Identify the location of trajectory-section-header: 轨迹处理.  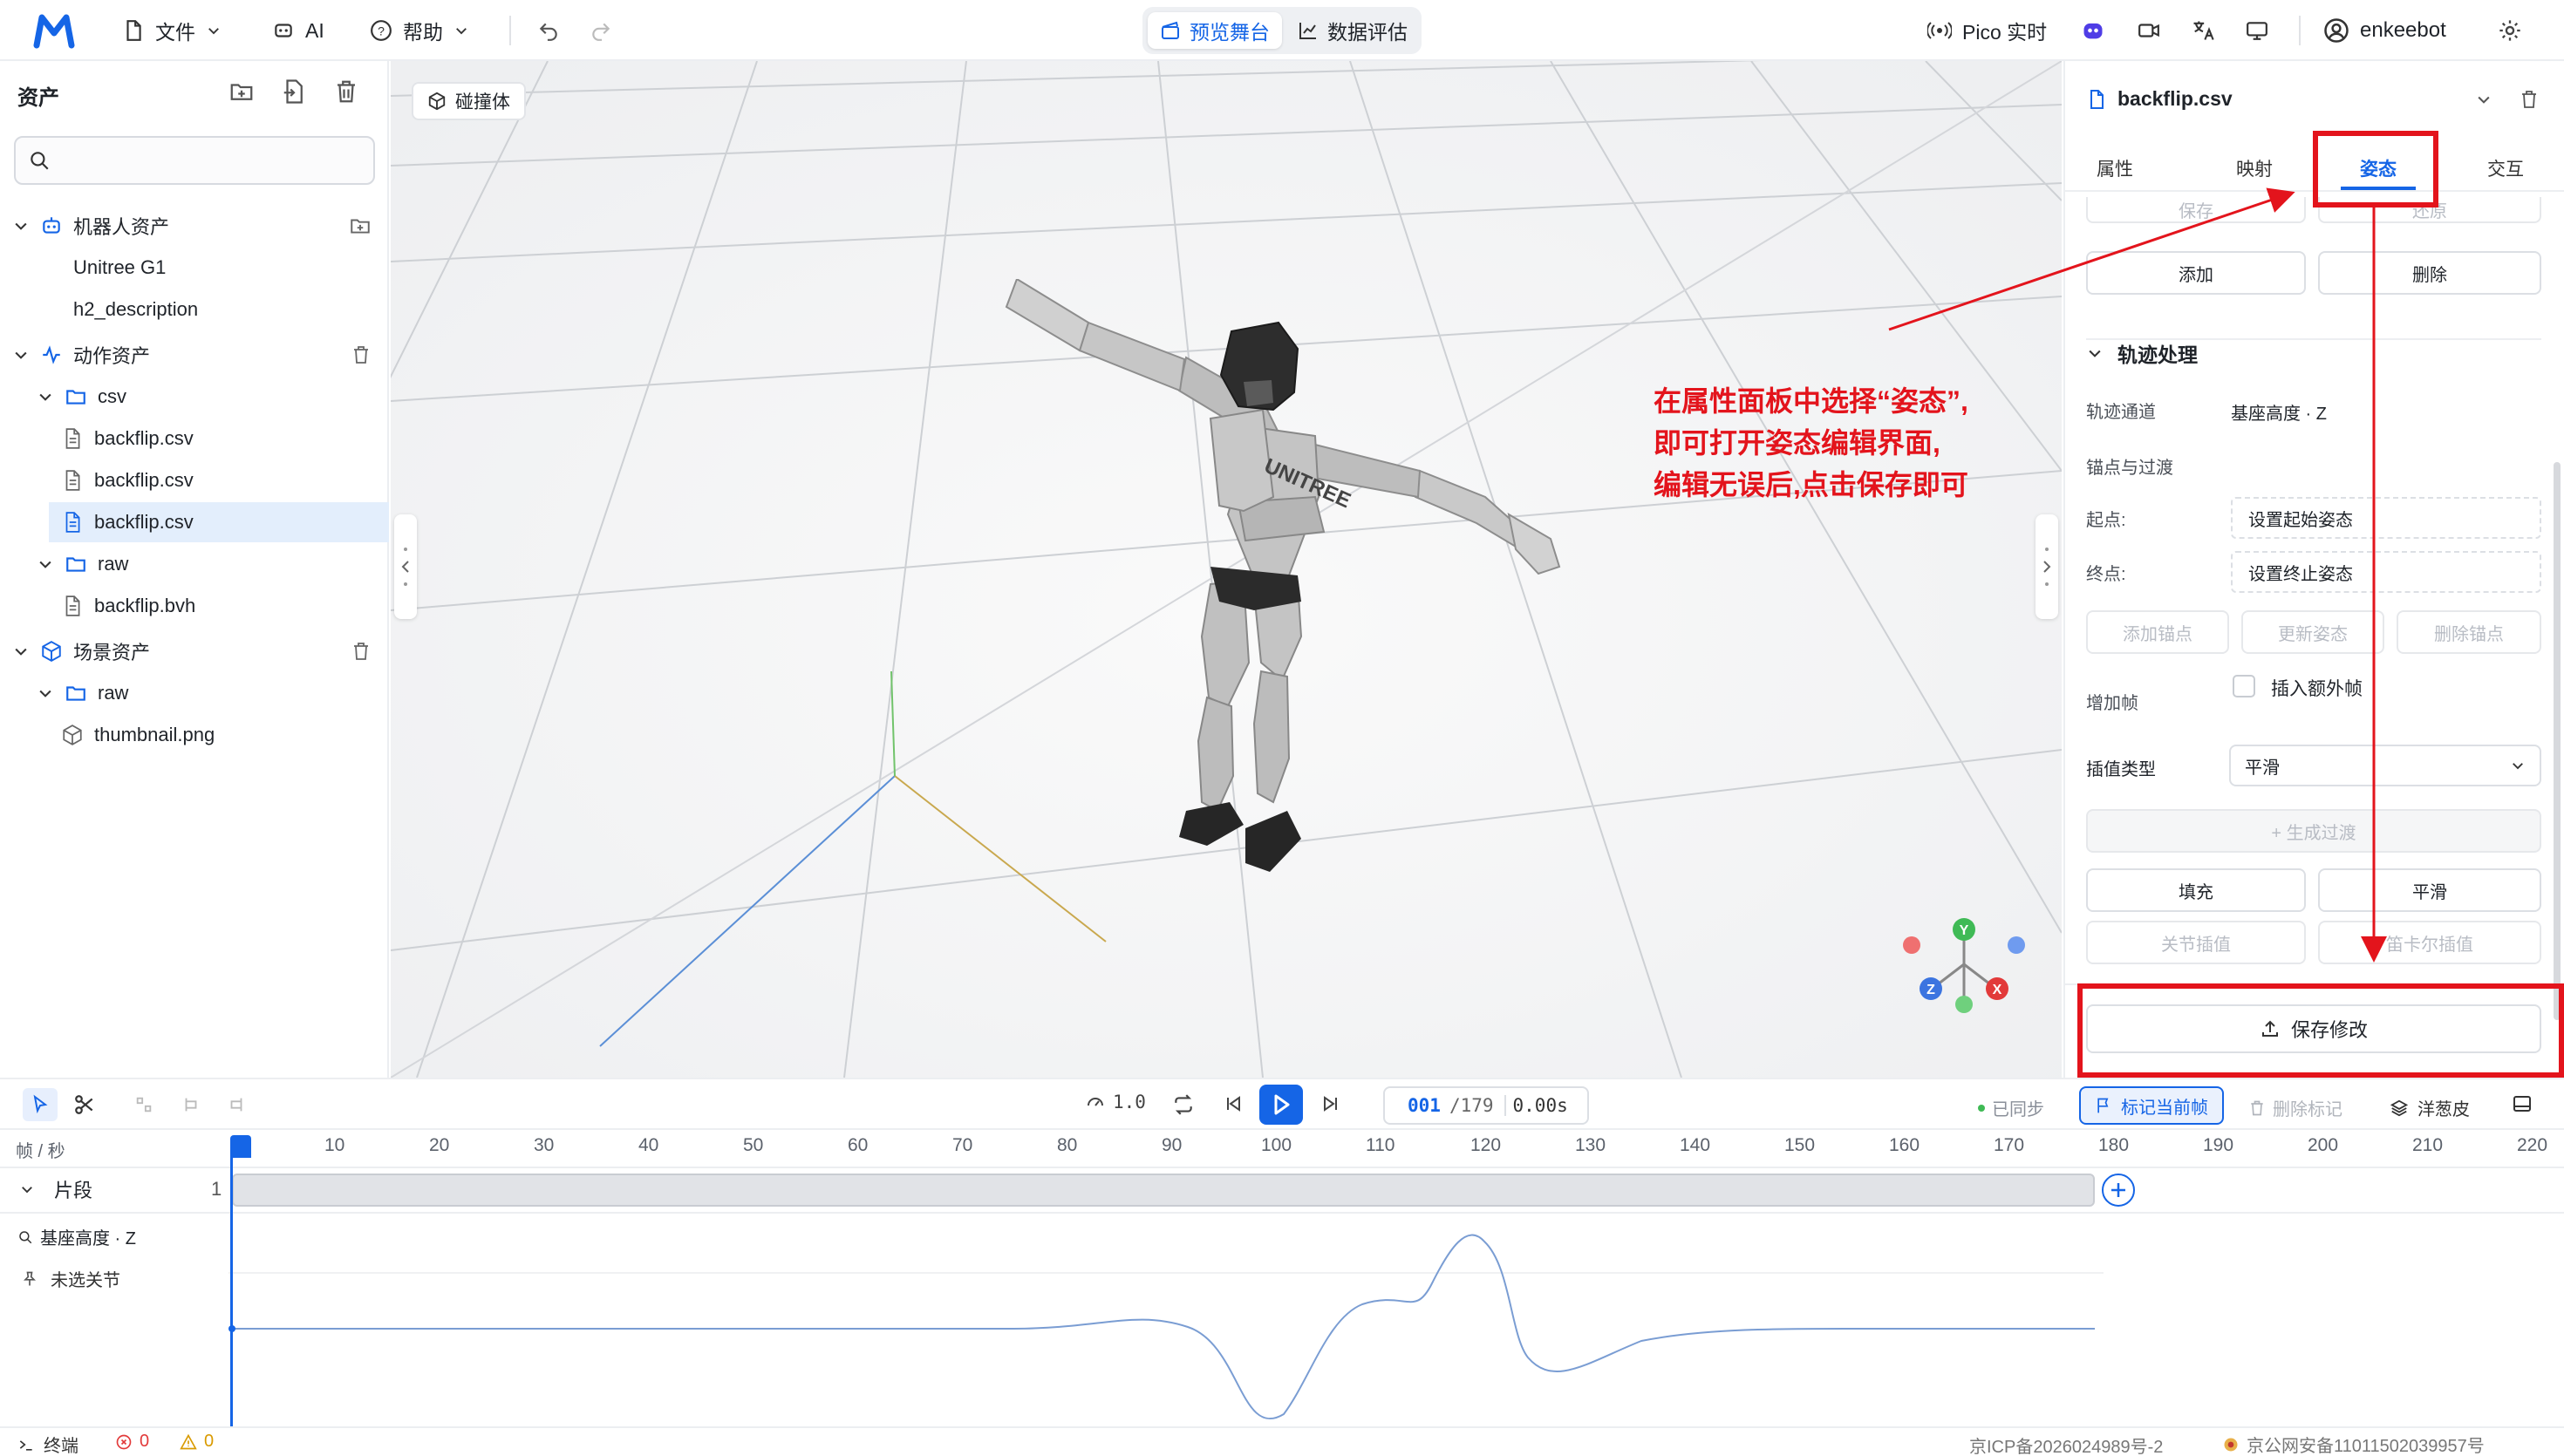
(2142, 353).